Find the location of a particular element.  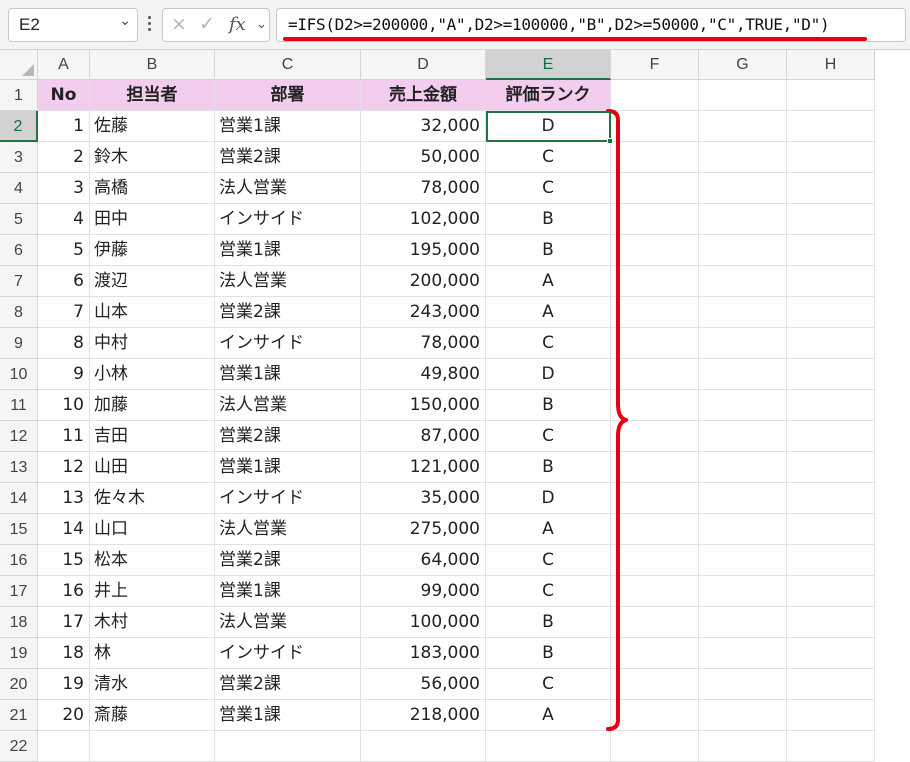

cell-no: 11 is located at coordinates (64, 436).